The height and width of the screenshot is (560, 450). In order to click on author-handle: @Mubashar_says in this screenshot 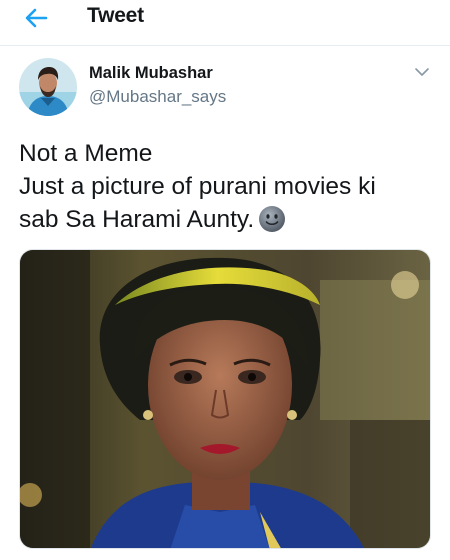, I will do `click(157, 97)`.